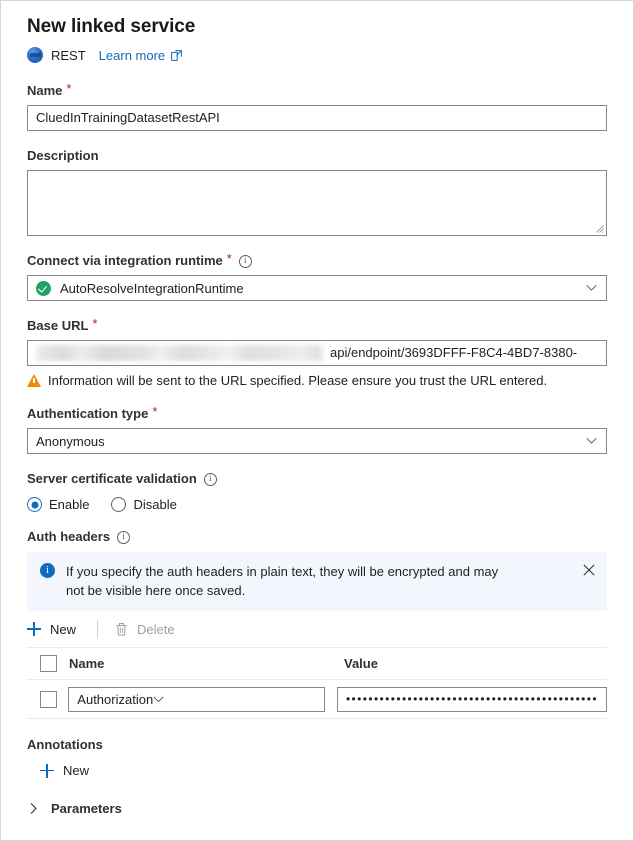 The image size is (634, 841). I want to click on radio-disable-indicator, so click(119, 504).